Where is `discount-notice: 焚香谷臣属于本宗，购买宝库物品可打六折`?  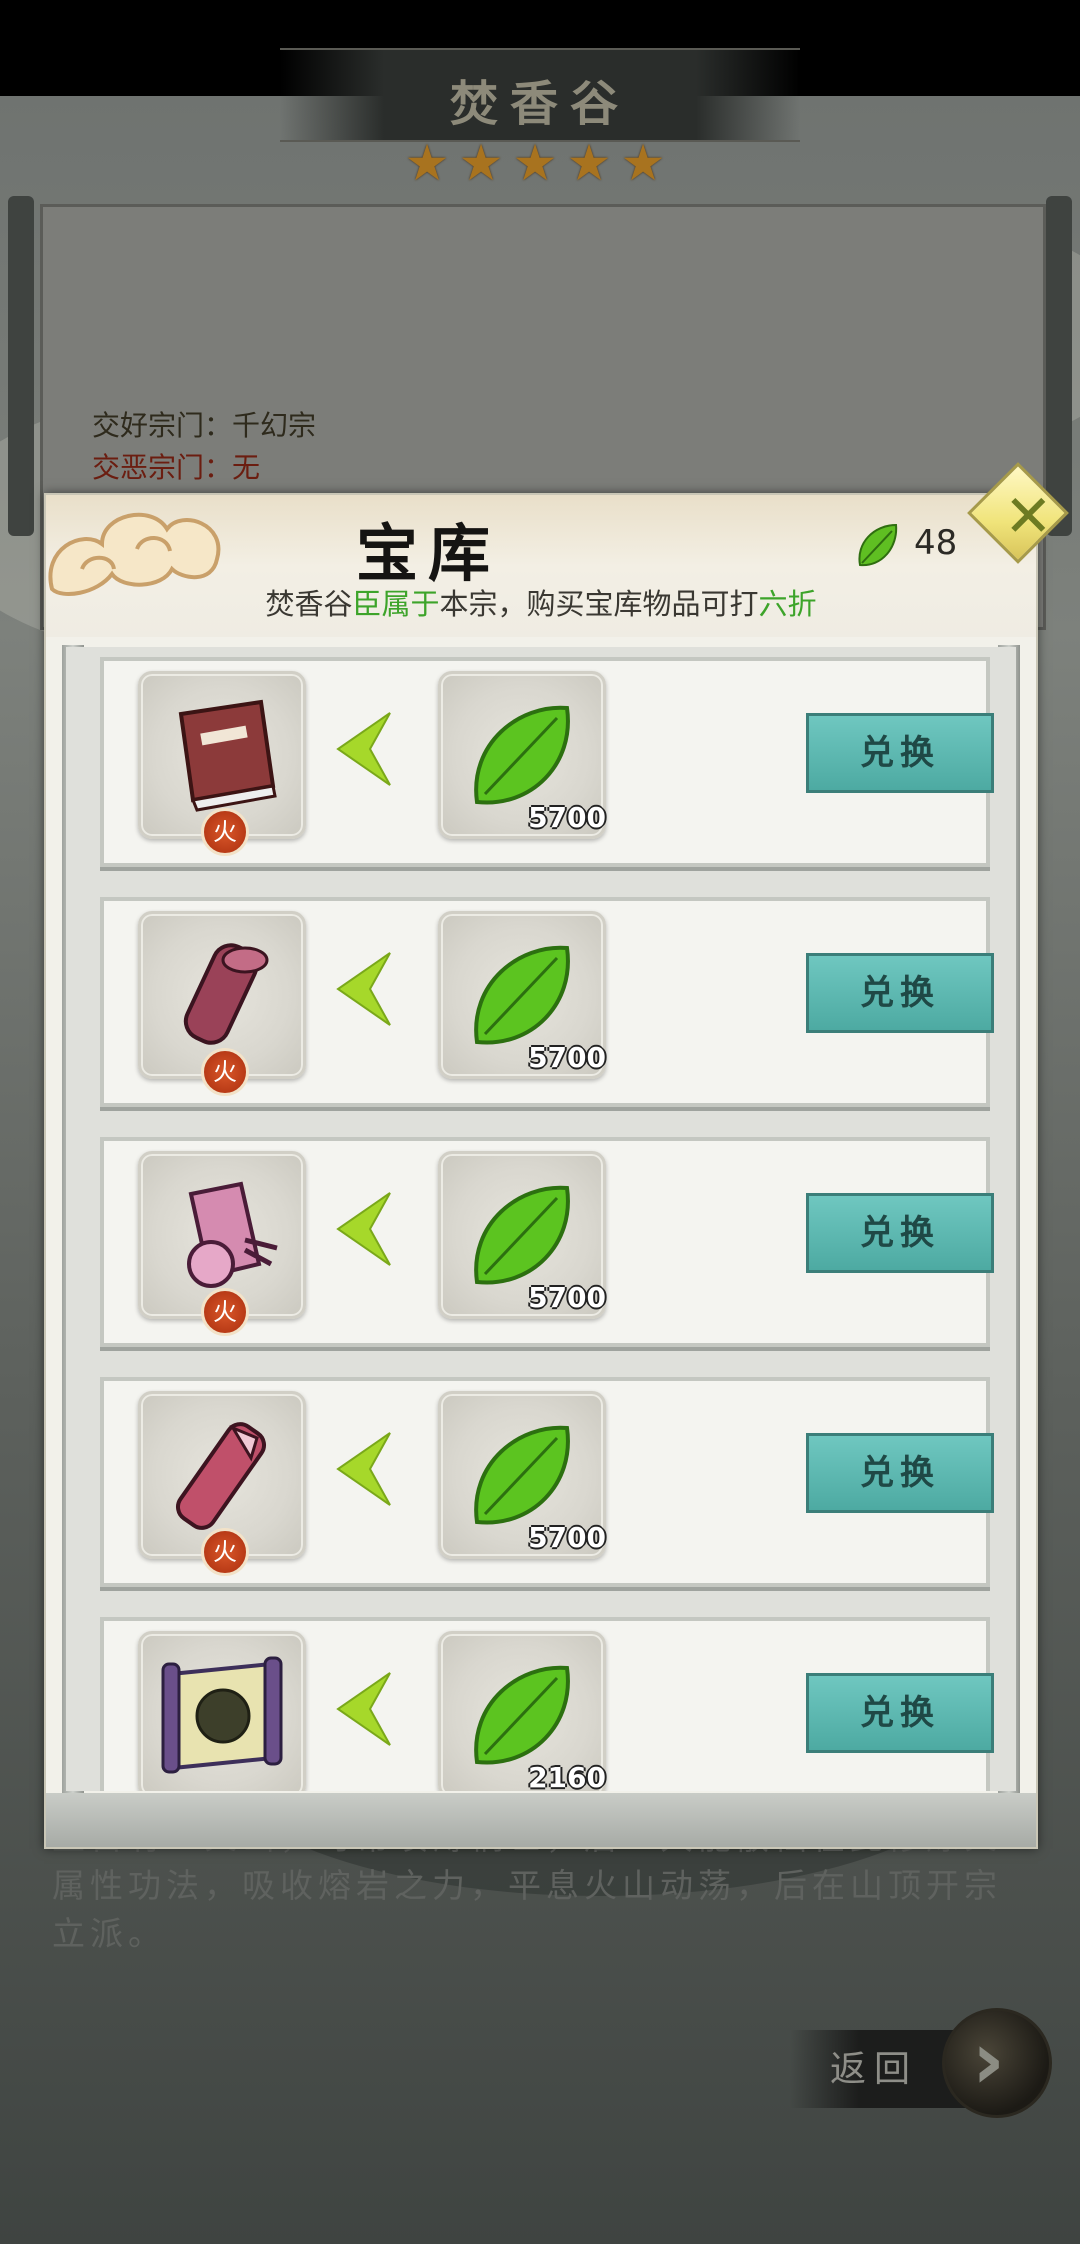
discount-notice: 焚香谷臣属于本宗，购买宝库物品可打六折 is located at coordinates (541, 602).